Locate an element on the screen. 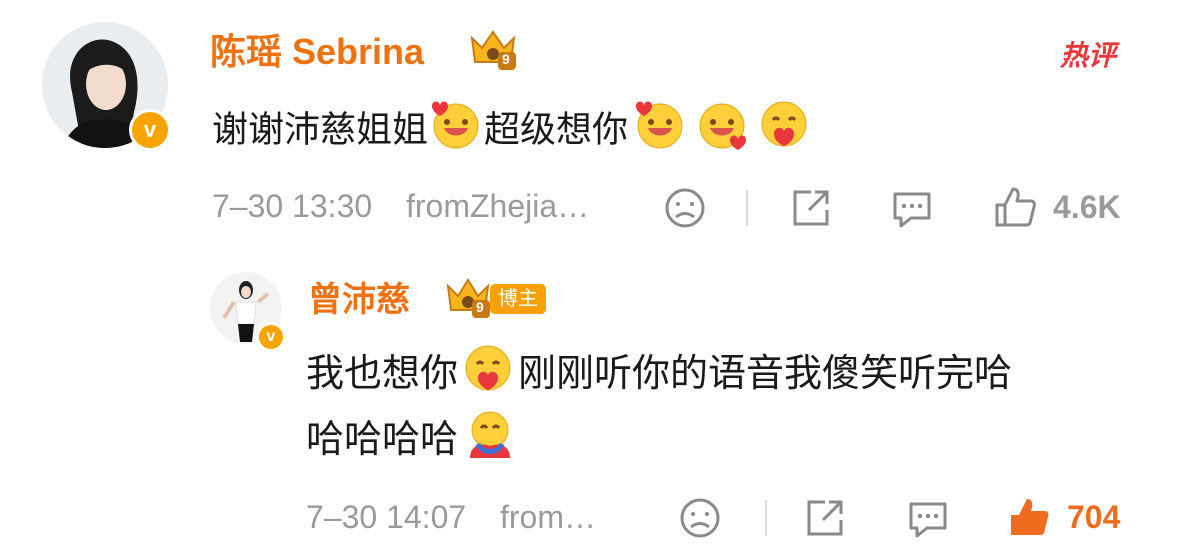 This screenshot has height=558, width=1179. like-button: 704 is located at coordinates (1063, 517).